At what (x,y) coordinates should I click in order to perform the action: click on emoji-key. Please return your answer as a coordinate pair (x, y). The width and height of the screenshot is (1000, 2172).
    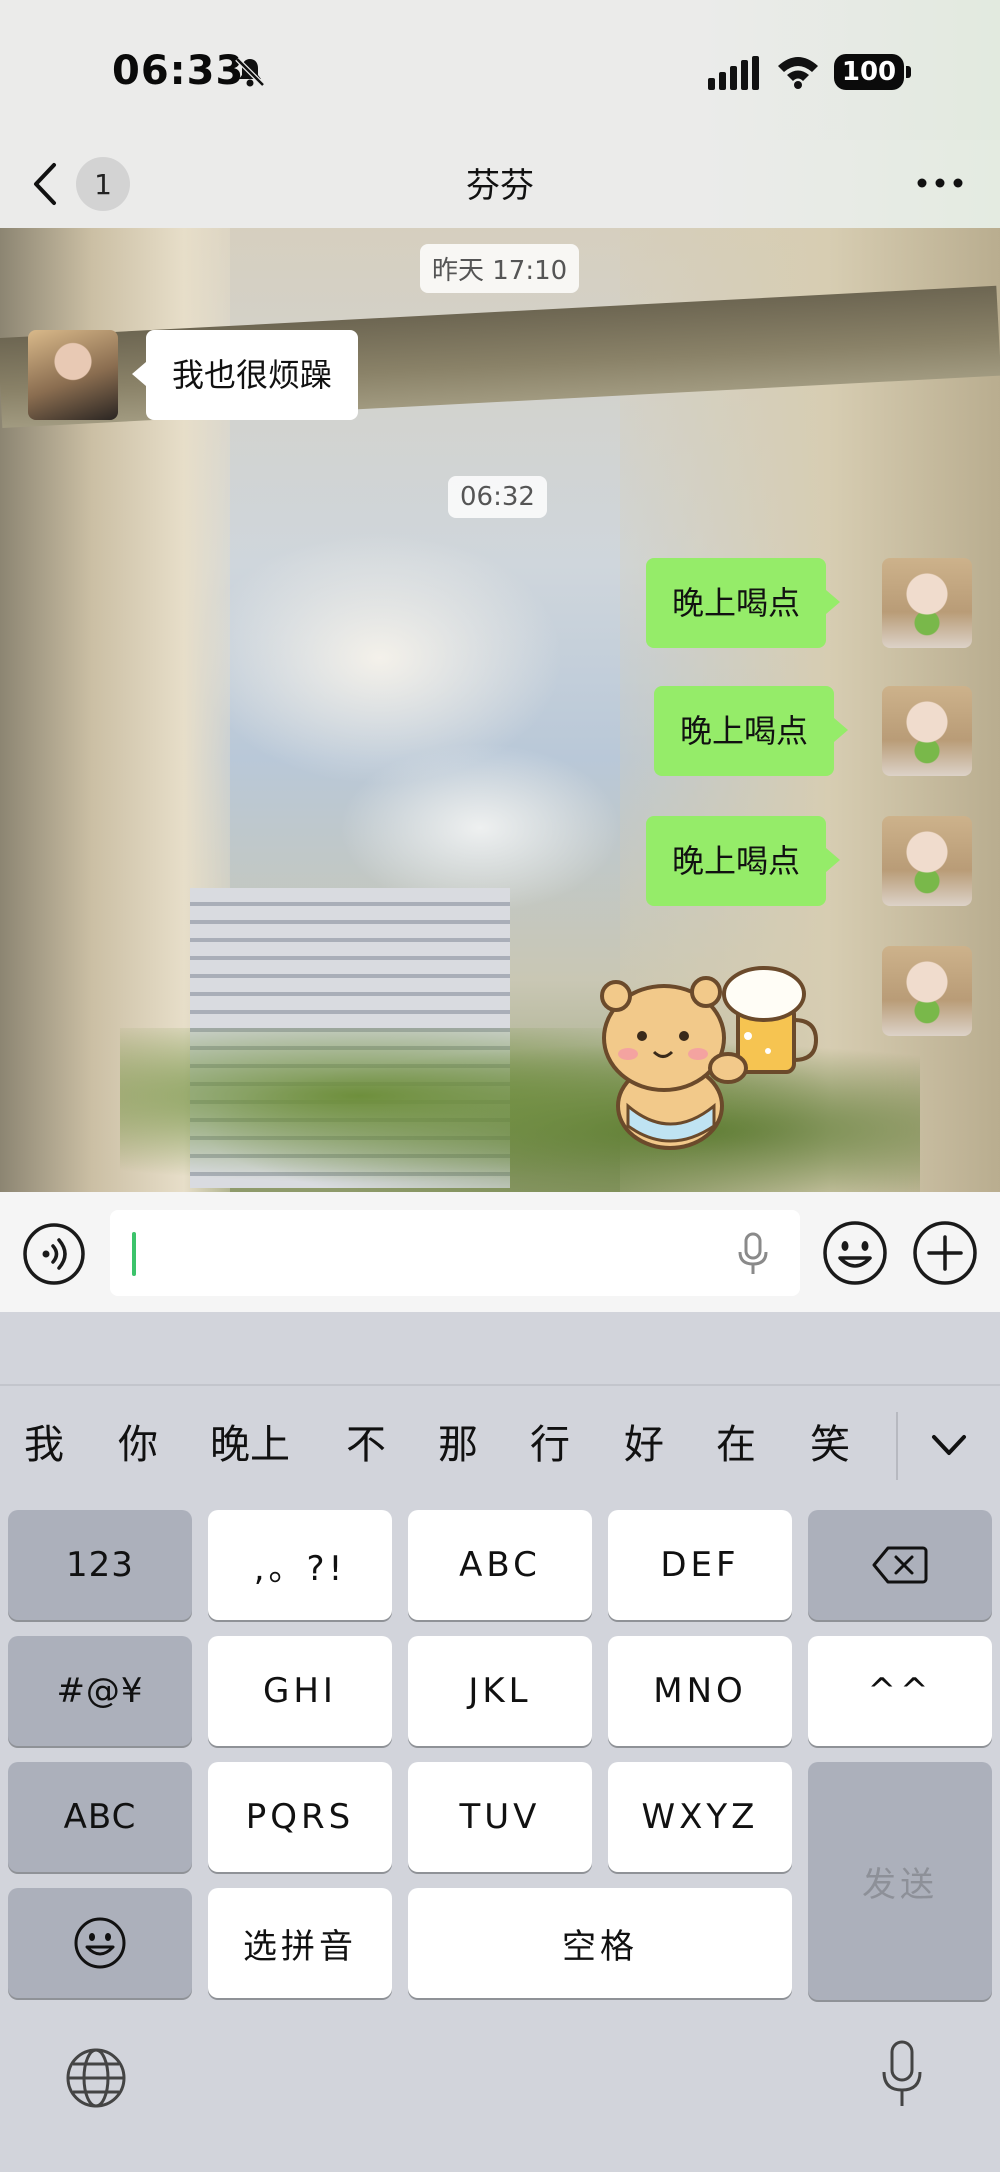
    Looking at the image, I should click on (100, 1943).